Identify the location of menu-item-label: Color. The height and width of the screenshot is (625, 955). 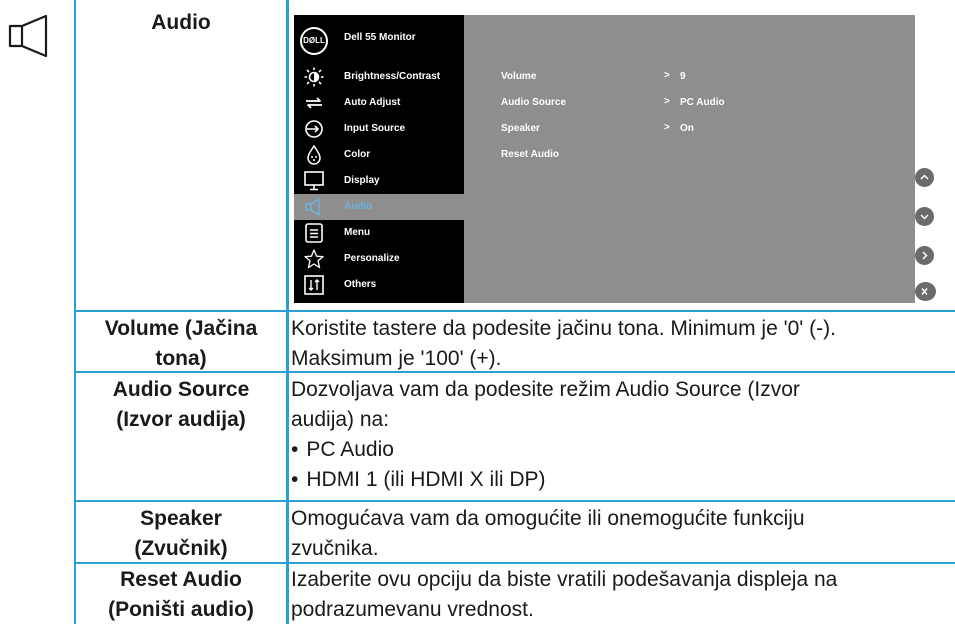
(357, 154).